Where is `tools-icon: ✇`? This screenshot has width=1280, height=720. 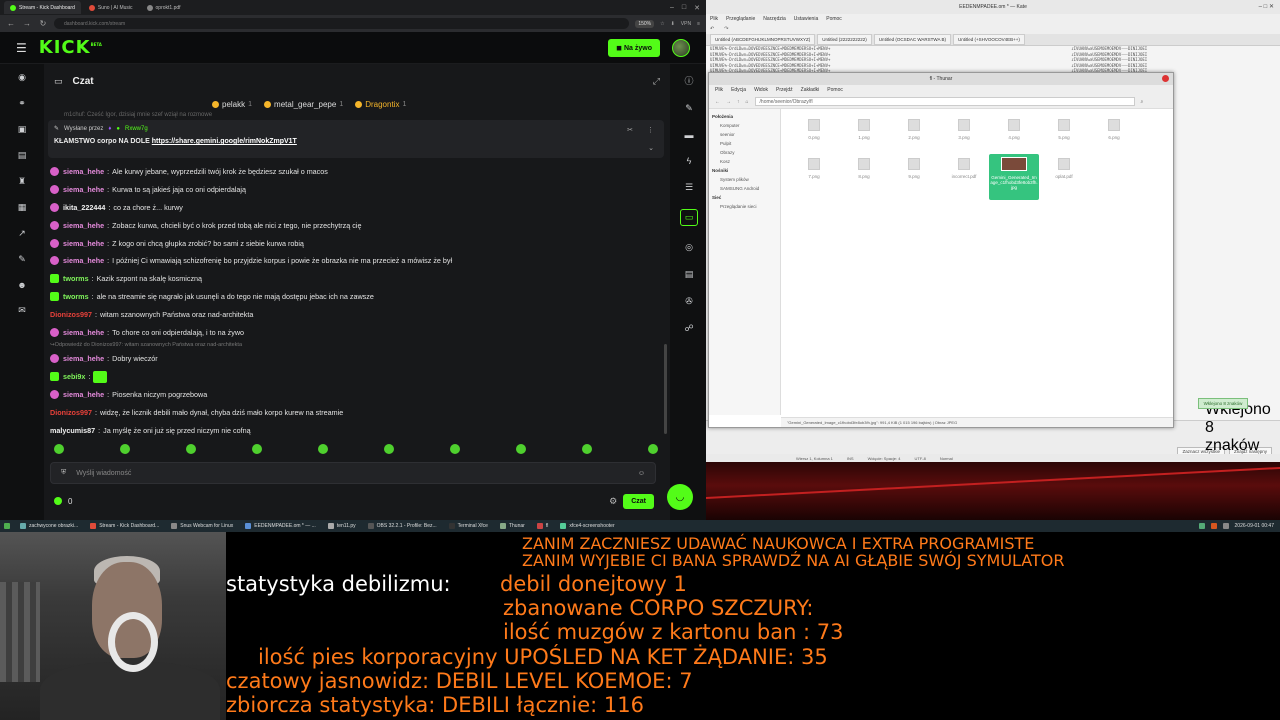 tools-icon: ✇ is located at coordinates (689, 301).